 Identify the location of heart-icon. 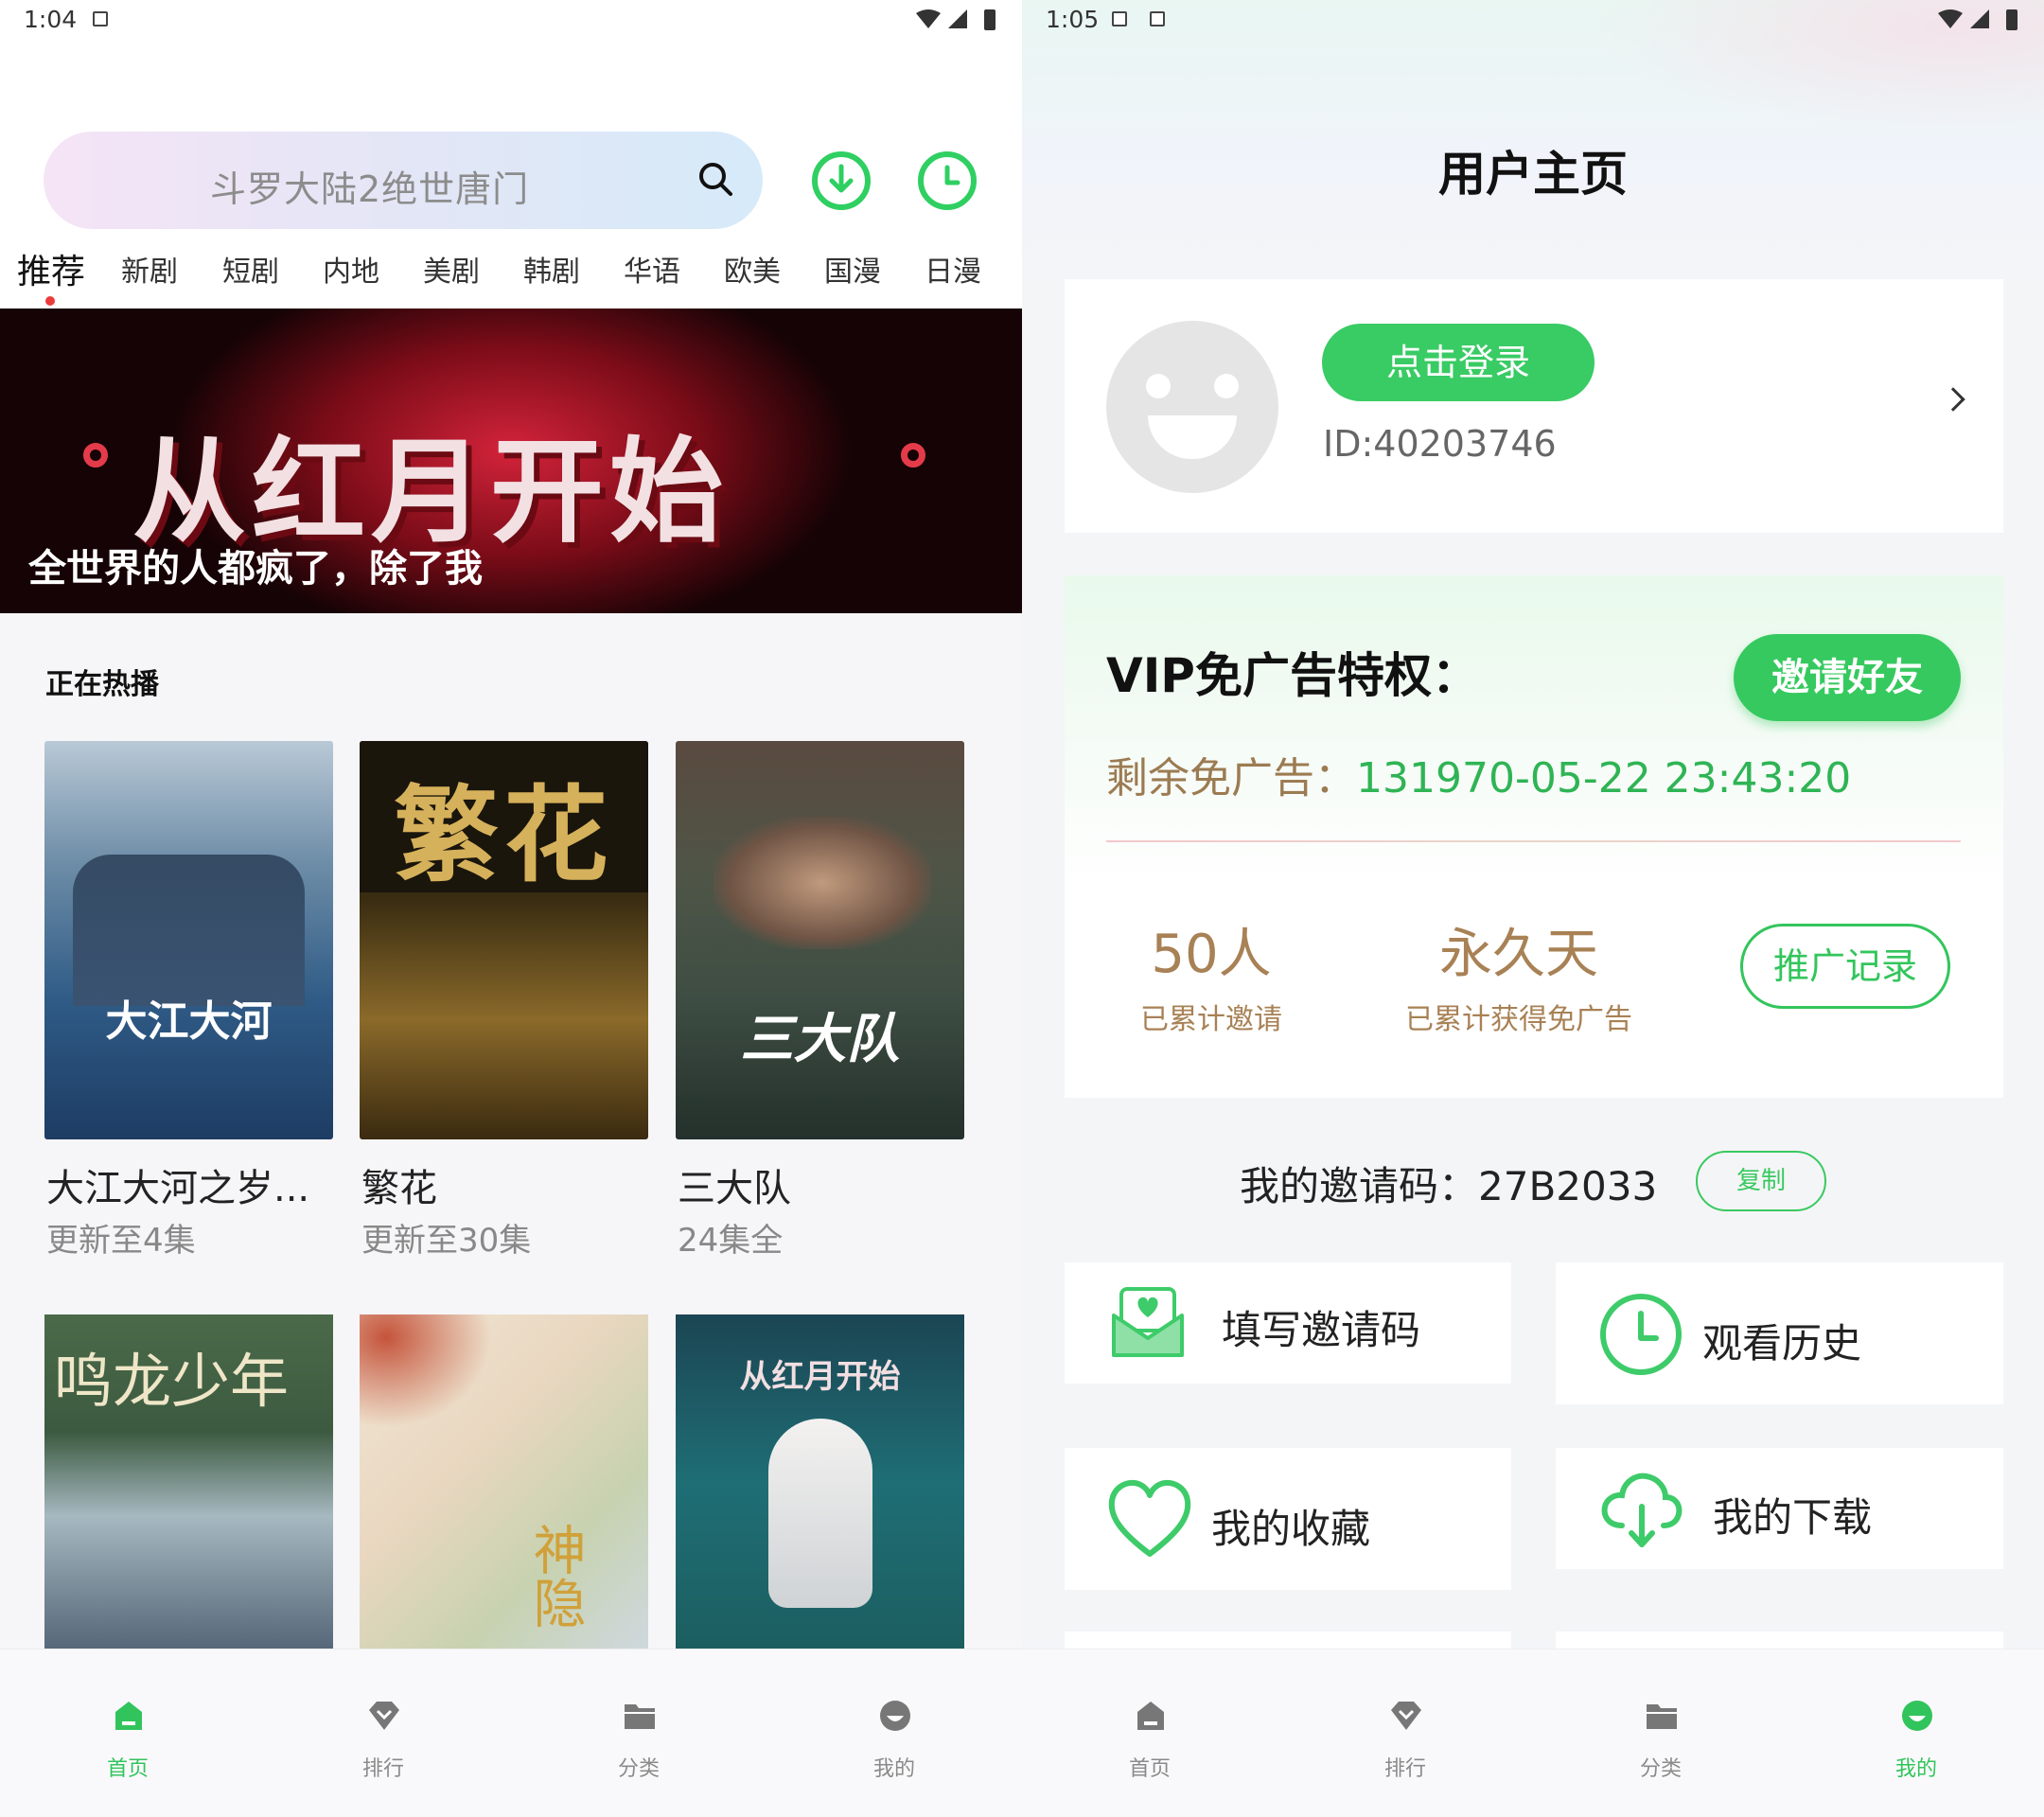
(1149, 1518).